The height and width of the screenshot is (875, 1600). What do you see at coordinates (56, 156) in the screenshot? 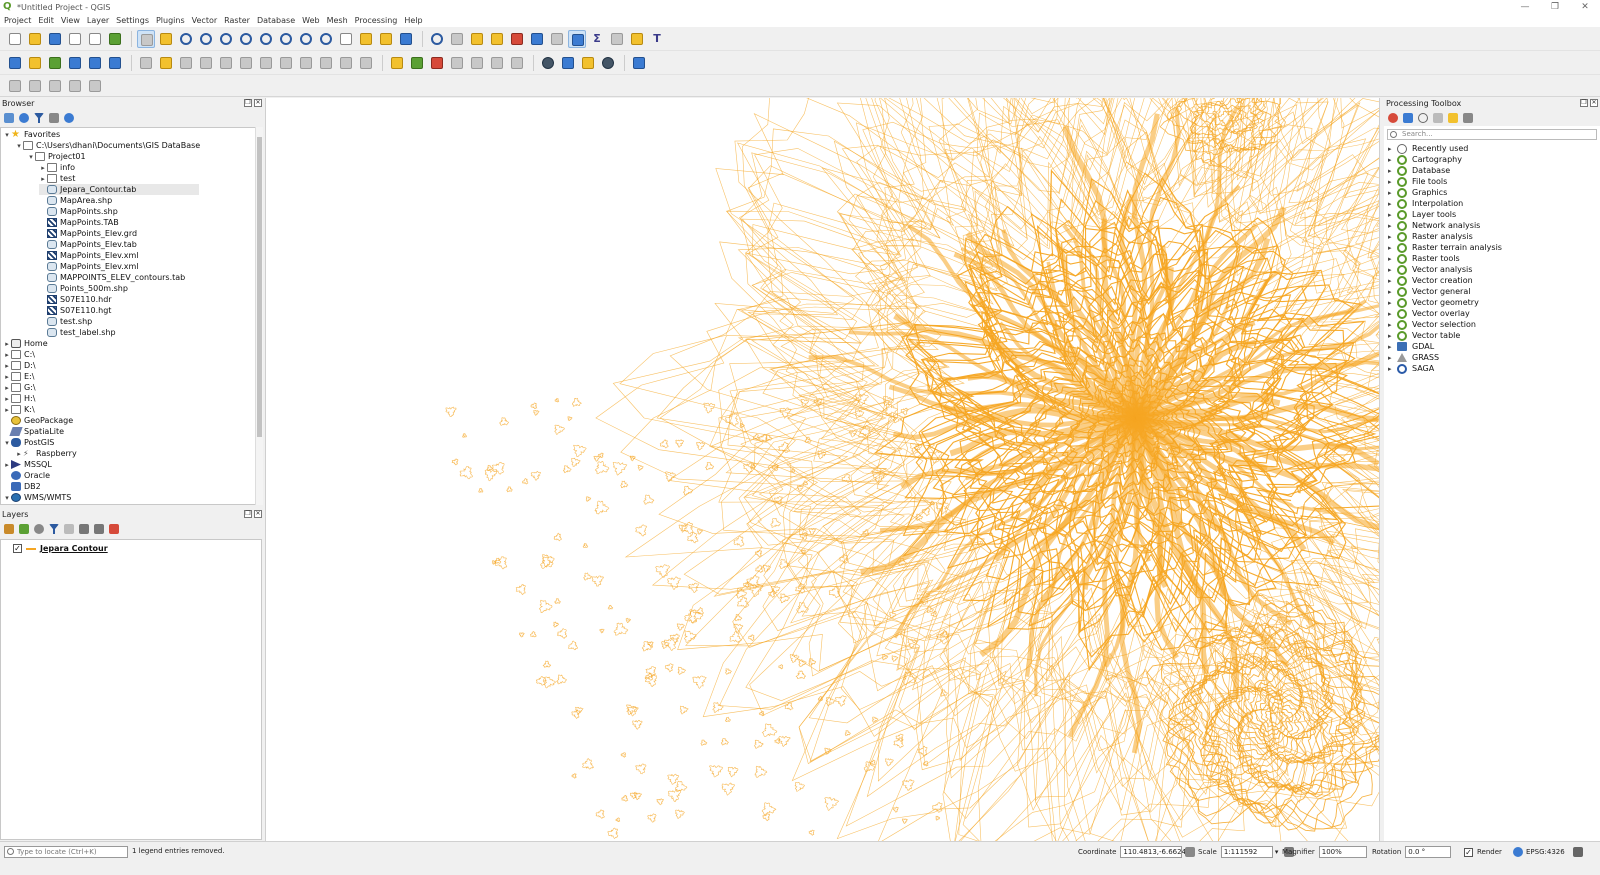
I see `browser-item: ▾ Project01` at bounding box center [56, 156].